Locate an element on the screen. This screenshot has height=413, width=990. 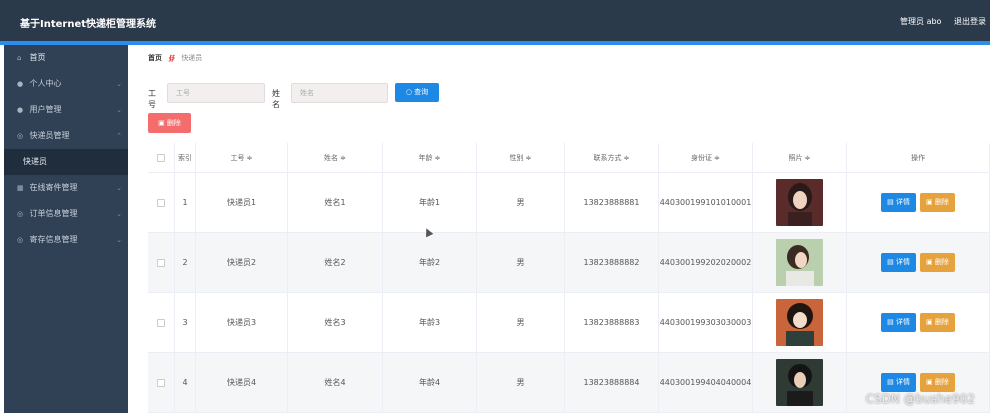
cell-code: 快递员4 is located at coordinates (242, 383).